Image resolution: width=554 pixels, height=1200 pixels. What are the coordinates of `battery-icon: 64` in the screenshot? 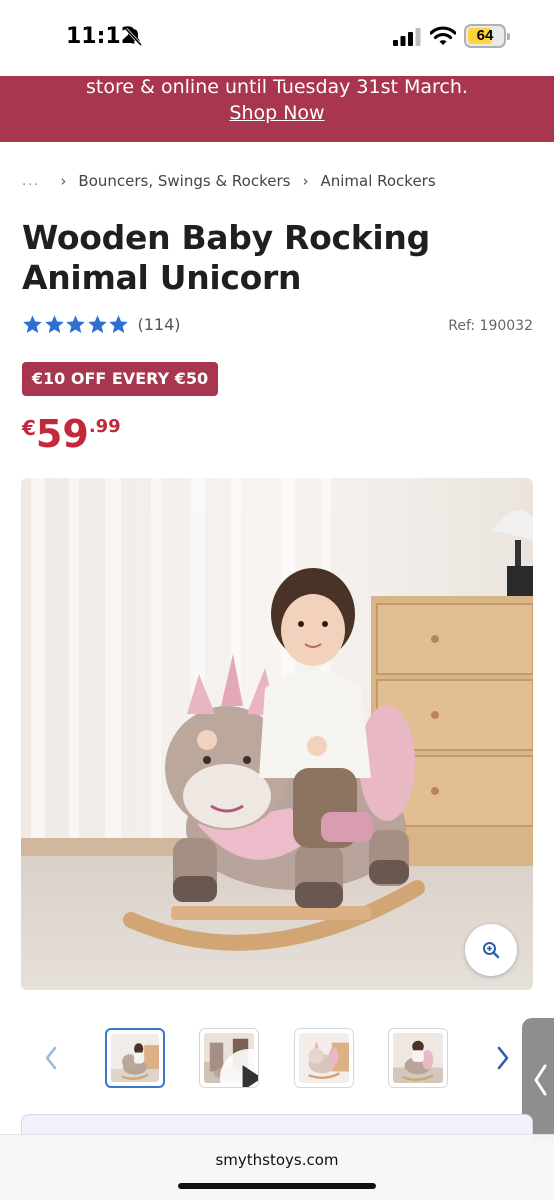 It's located at (487, 36).